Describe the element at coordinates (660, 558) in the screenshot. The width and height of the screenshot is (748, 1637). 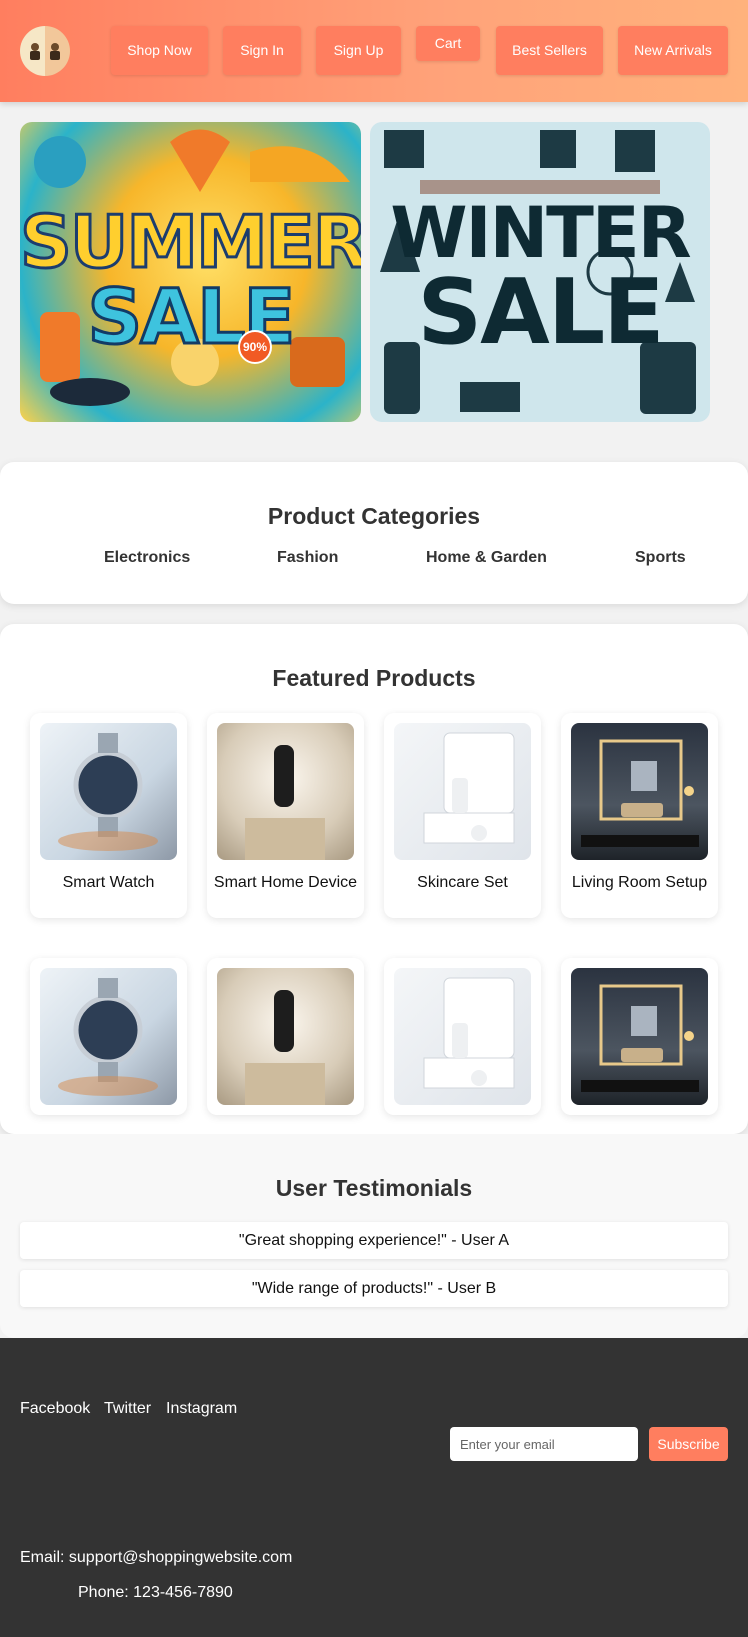
I see `category-sports: Sports` at that location.